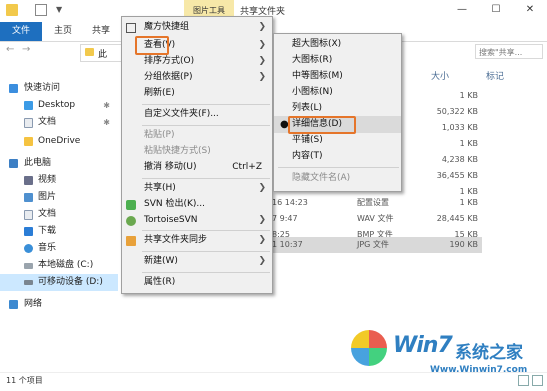 The width and height of the screenshot is (547, 391). What do you see at coordinates (13, 88) in the screenshot?
I see `star-icon` at bounding box center [13, 88].